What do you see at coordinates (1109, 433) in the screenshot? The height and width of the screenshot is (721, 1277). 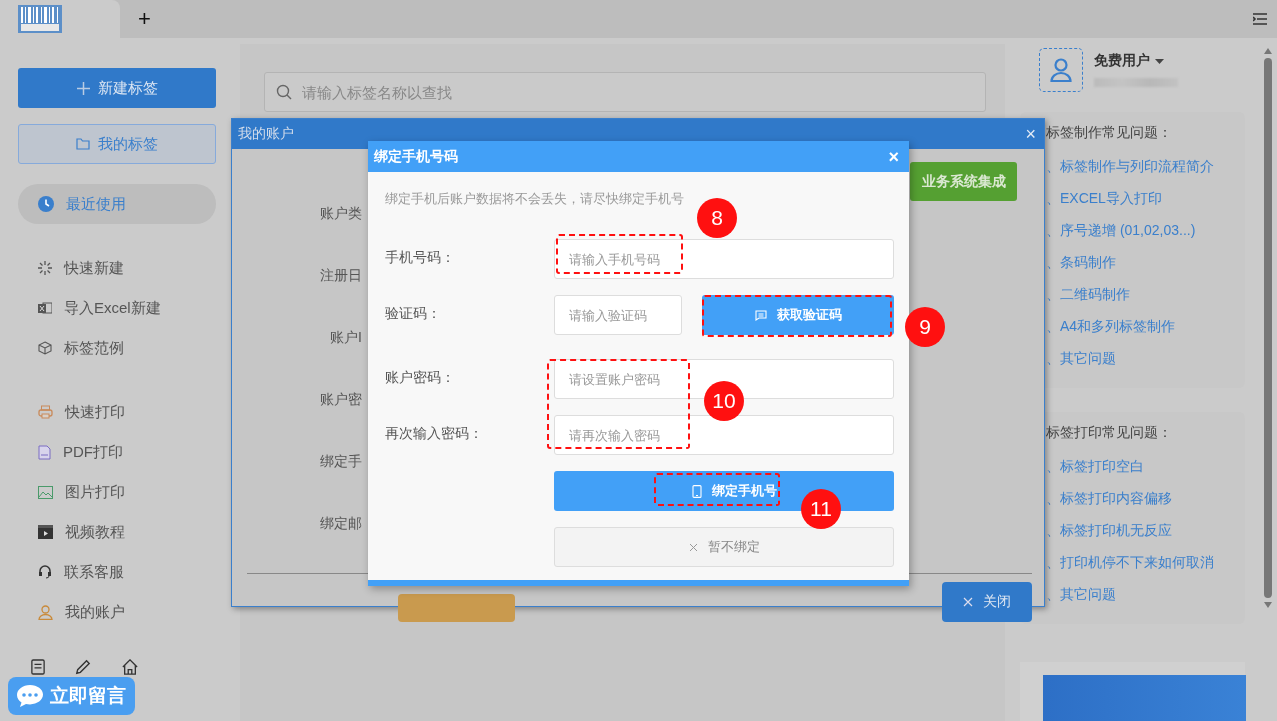 I see `card-title: 标签打印常见问题：` at bounding box center [1109, 433].